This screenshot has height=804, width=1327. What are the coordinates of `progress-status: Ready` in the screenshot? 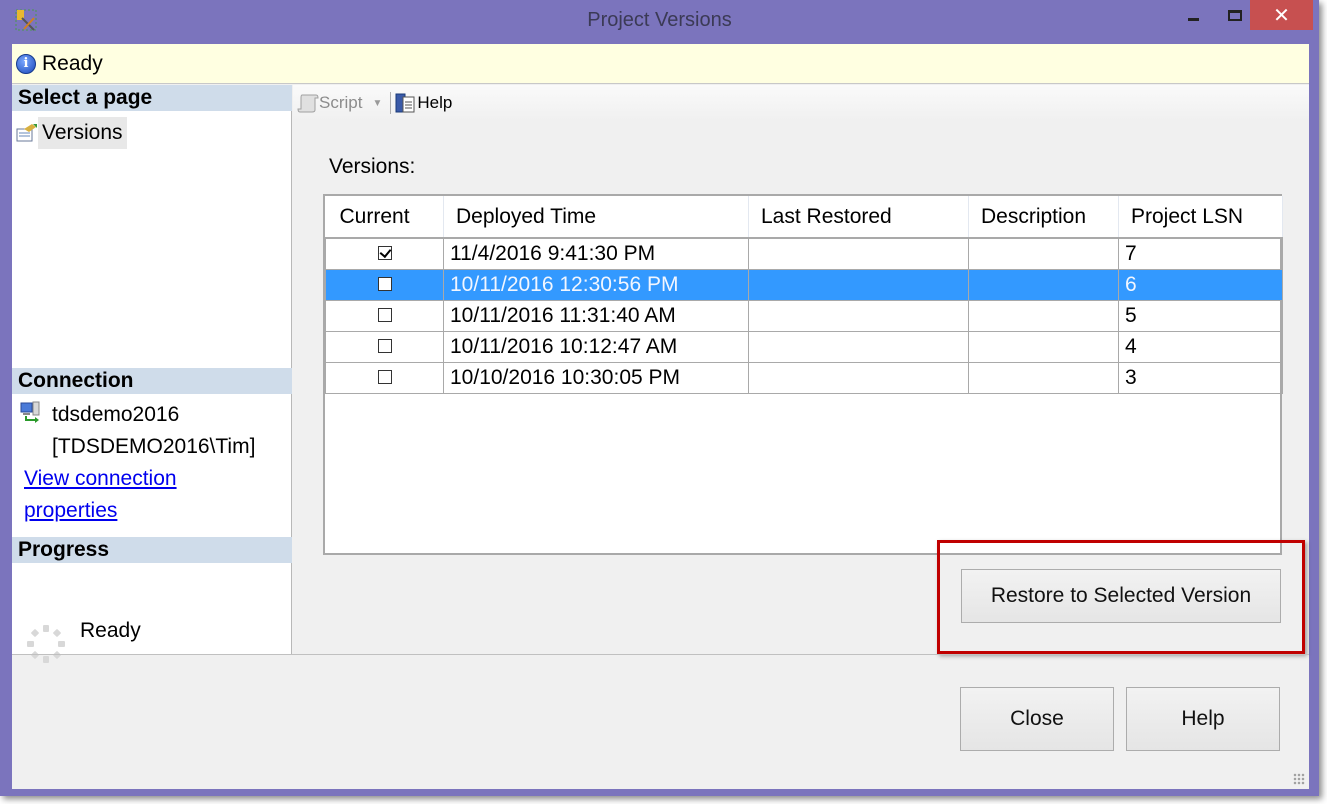 It's located at (110, 630).